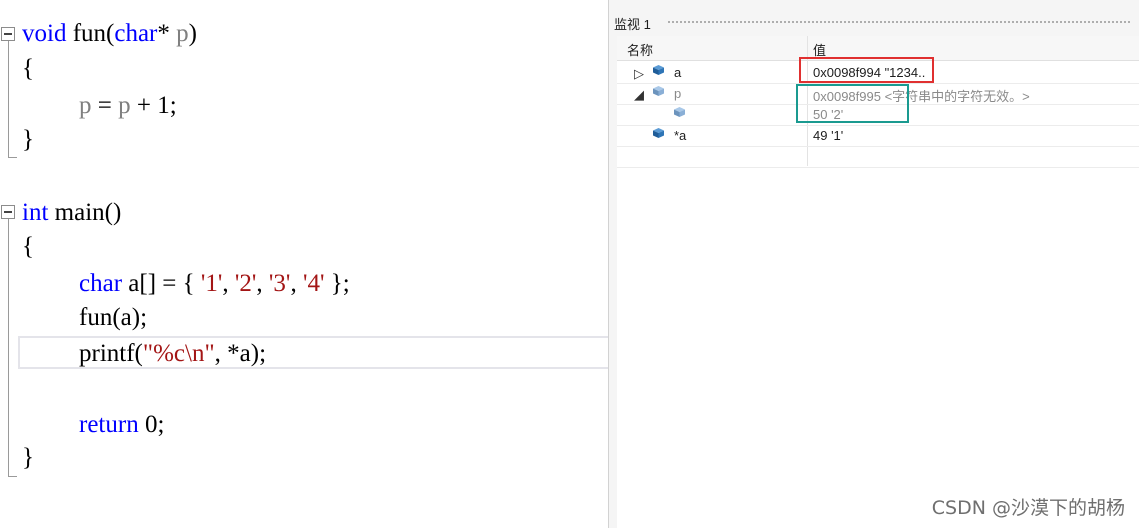 Image resolution: width=1139 pixels, height=528 pixels. I want to click on annotation-box-red, so click(866, 70).